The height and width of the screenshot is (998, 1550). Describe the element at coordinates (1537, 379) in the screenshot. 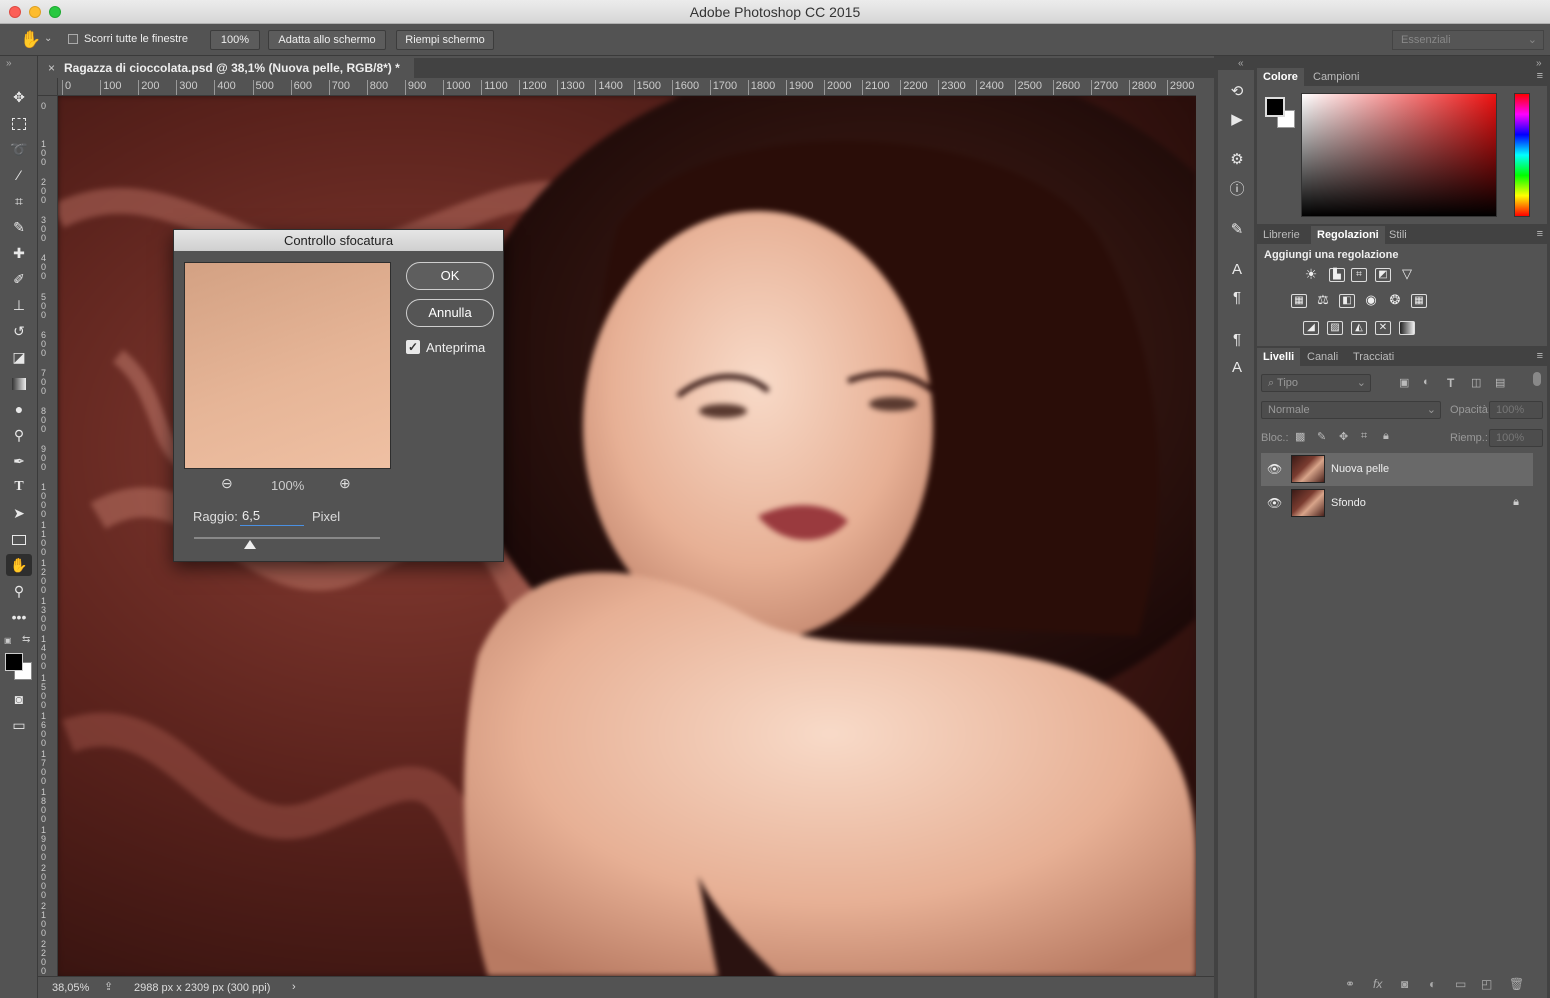

I see `filter-toggle` at that location.